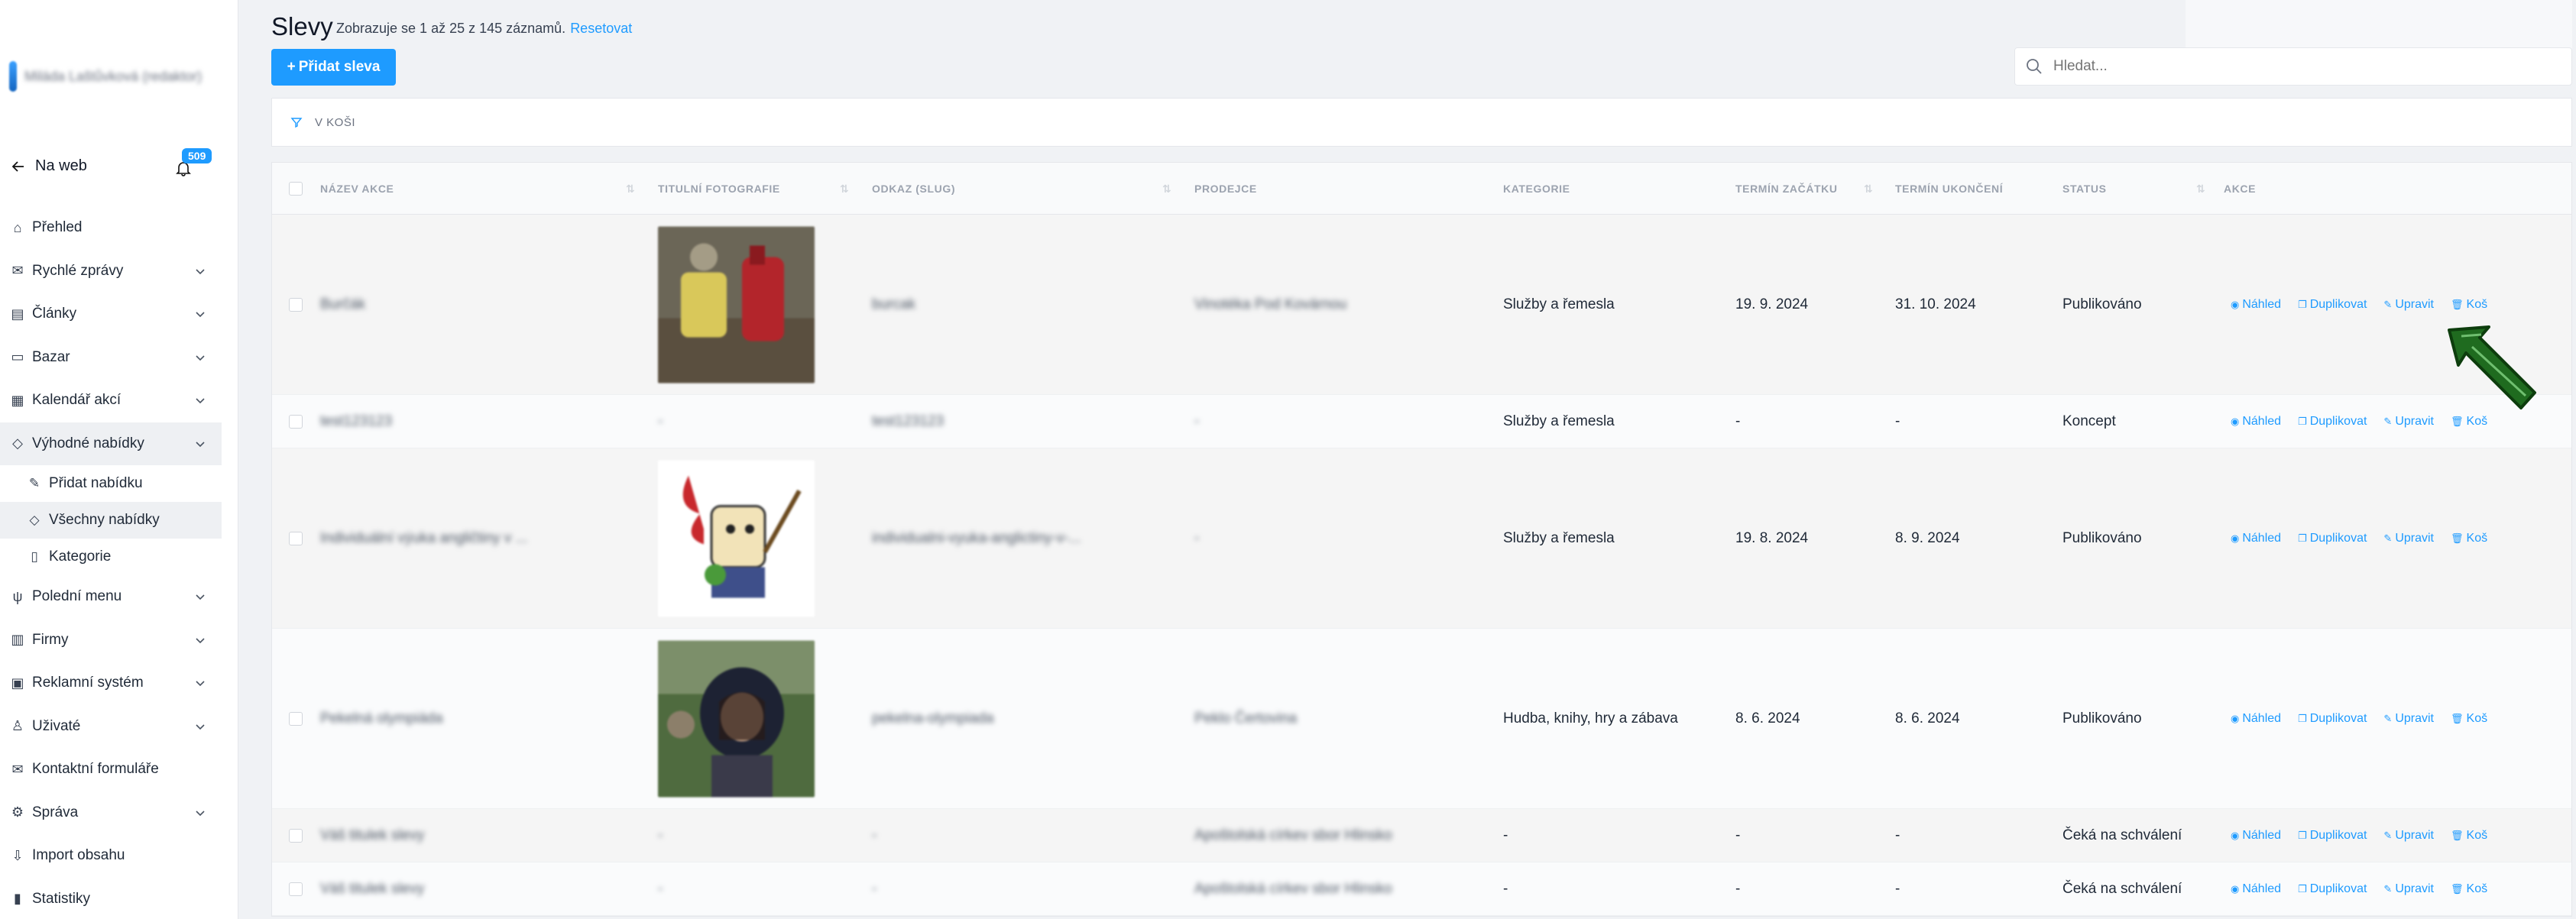 This screenshot has height=919, width=2576. I want to click on discount-name: Pekelná olympiáda, so click(381, 718).